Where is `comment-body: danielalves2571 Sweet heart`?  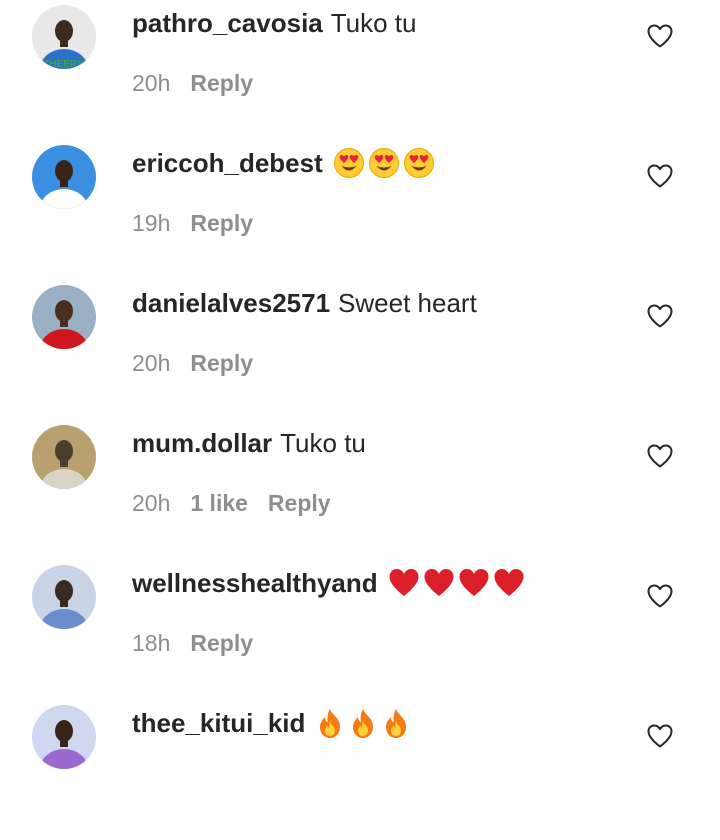 comment-body: danielalves2571 Sweet heart is located at coordinates (304, 303).